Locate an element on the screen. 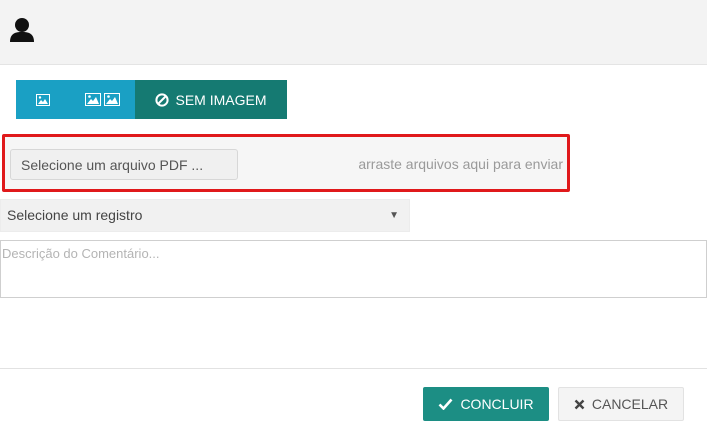 The image size is (707, 428). drop-hint-text: arraste arquivos aqui para enviar is located at coordinates (460, 164).